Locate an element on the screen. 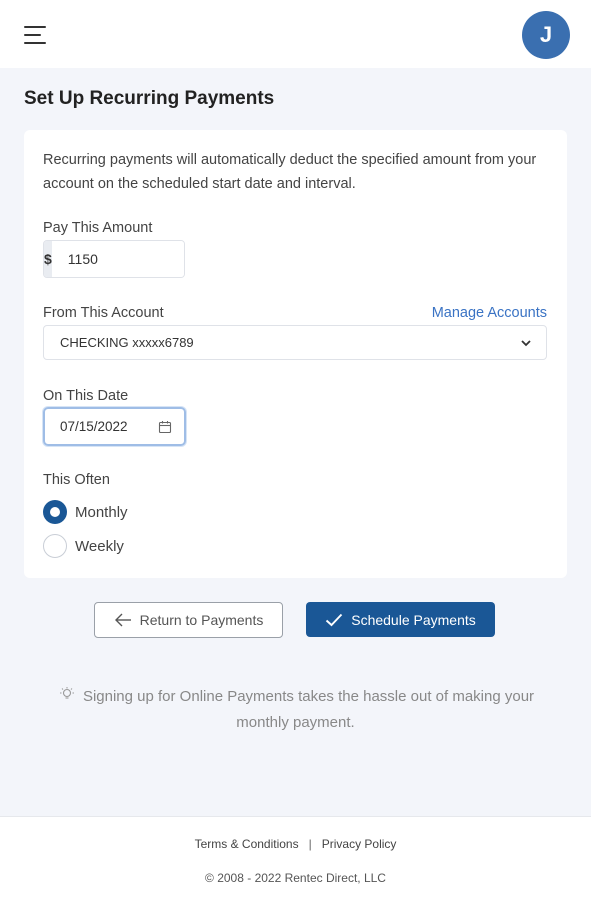  date-input: 07/15/2022 is located at coordinates (114, 426).